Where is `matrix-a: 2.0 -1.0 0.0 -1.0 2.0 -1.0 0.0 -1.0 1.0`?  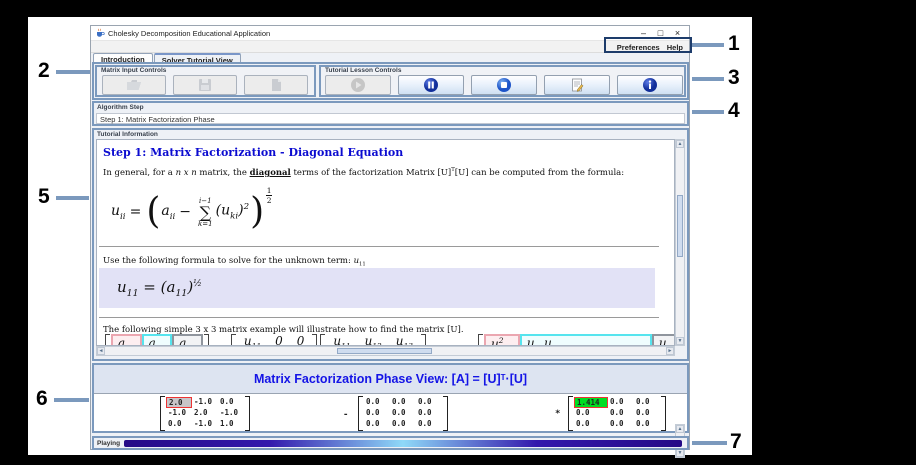
matrix-a: 2.0 -1.0 0.0 -1.0 2.0 -1.0 0.0 -1.0 1.0 is located at coordinates (205, 413).